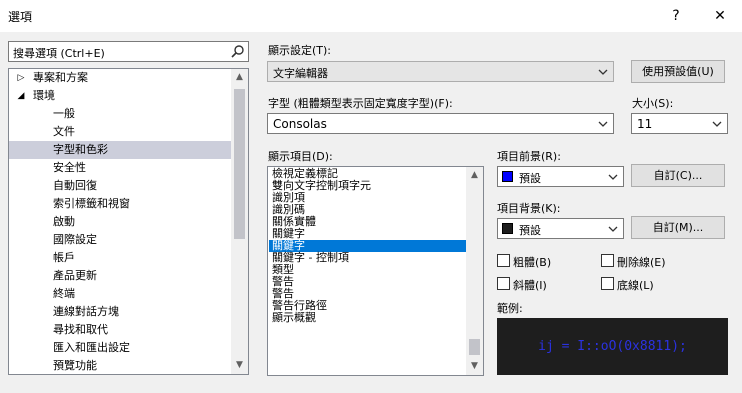 This screenshot has height=393, width=742. I want to click on sample-code: ij = I::oO(0x8811);, so click(612, 346).